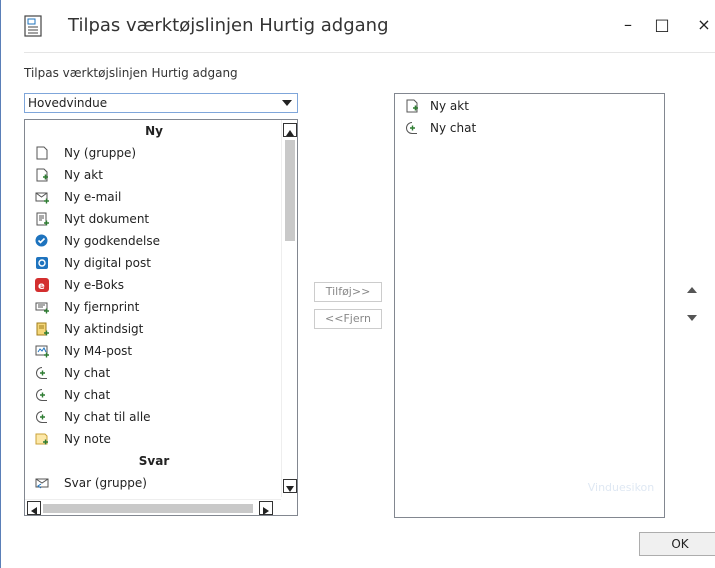  I want to click on list-item: e Ny e-Boks, so click(152, 285).